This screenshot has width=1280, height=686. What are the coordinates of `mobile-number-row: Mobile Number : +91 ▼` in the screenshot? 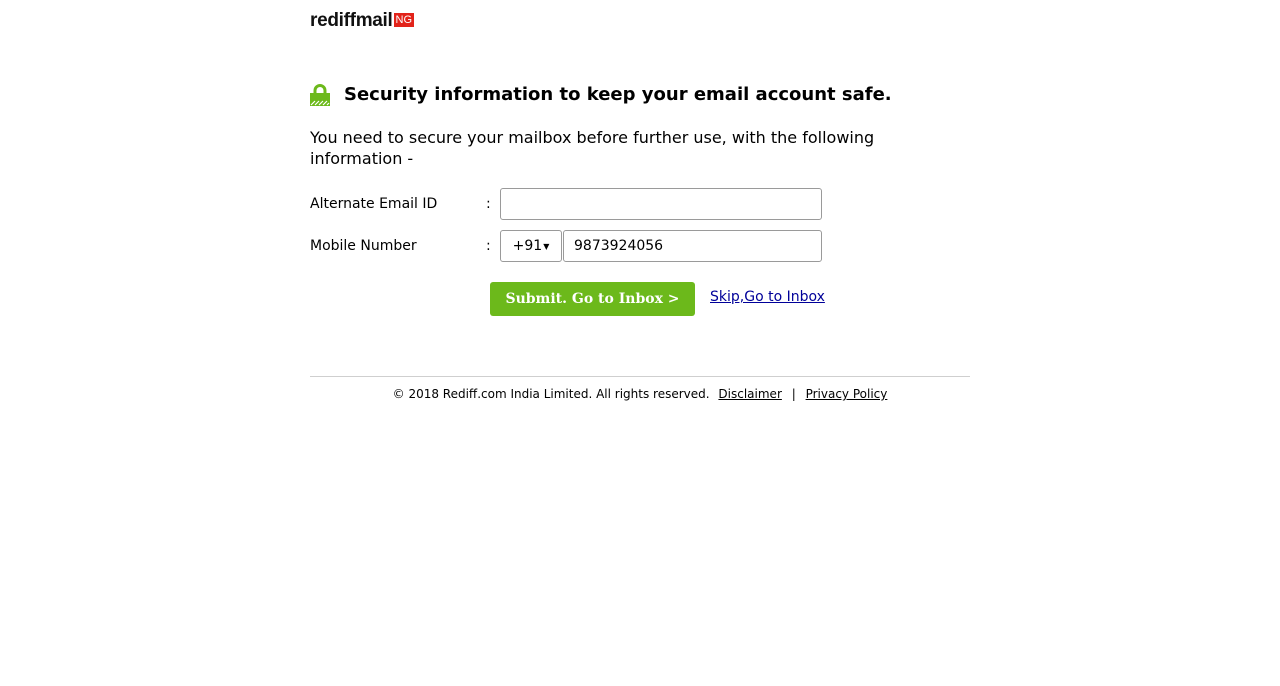 It's located at (566, 246).